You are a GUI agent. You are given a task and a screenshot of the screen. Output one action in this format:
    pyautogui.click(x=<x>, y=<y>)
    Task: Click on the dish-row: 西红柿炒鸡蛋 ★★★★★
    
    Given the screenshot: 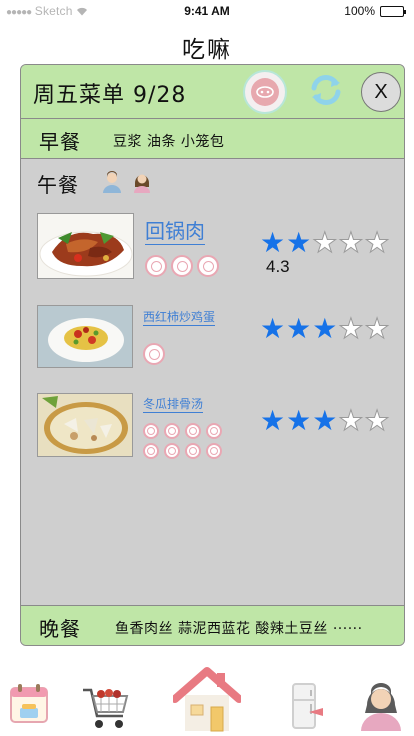 What is the action you would take?
    pyautogui.click(x=215, y=338)
    